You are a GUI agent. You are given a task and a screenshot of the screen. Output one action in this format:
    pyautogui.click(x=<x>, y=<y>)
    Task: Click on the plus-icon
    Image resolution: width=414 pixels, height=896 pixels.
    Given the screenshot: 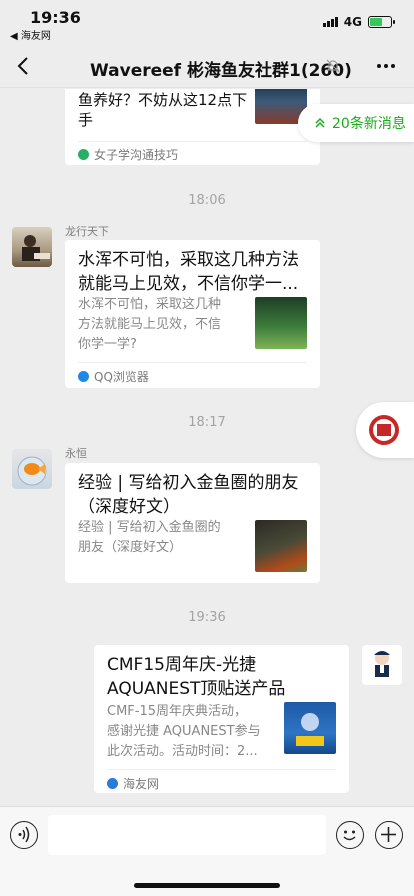 What is the action you would take?
    pyautogui.click(x=388, y=834)
    